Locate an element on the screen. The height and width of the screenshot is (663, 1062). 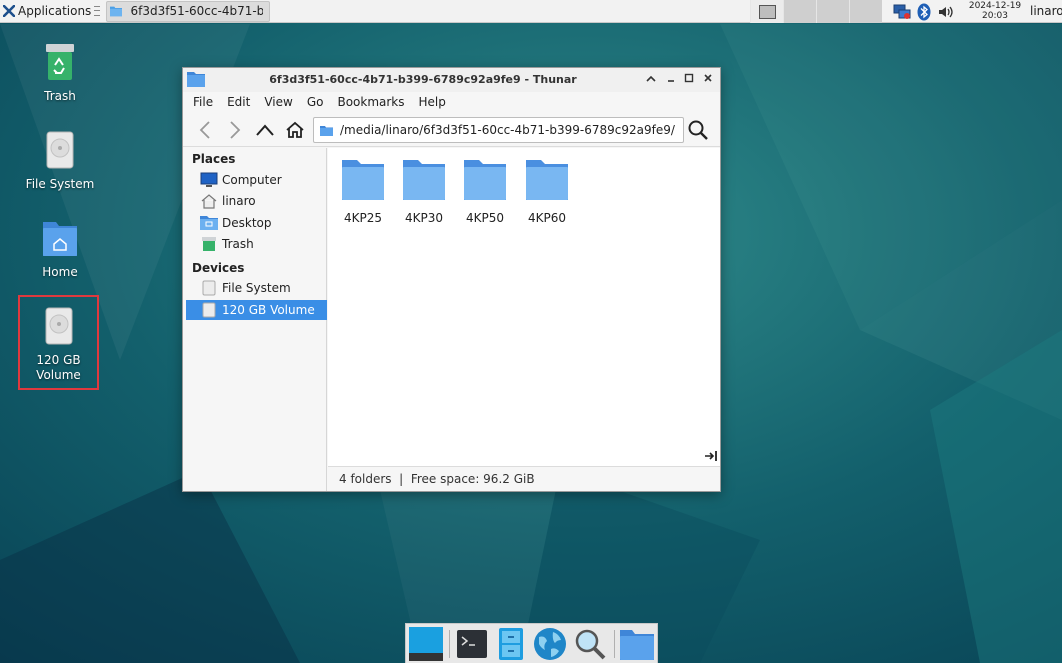
window-shade-button is located at coordinates (651, 80).